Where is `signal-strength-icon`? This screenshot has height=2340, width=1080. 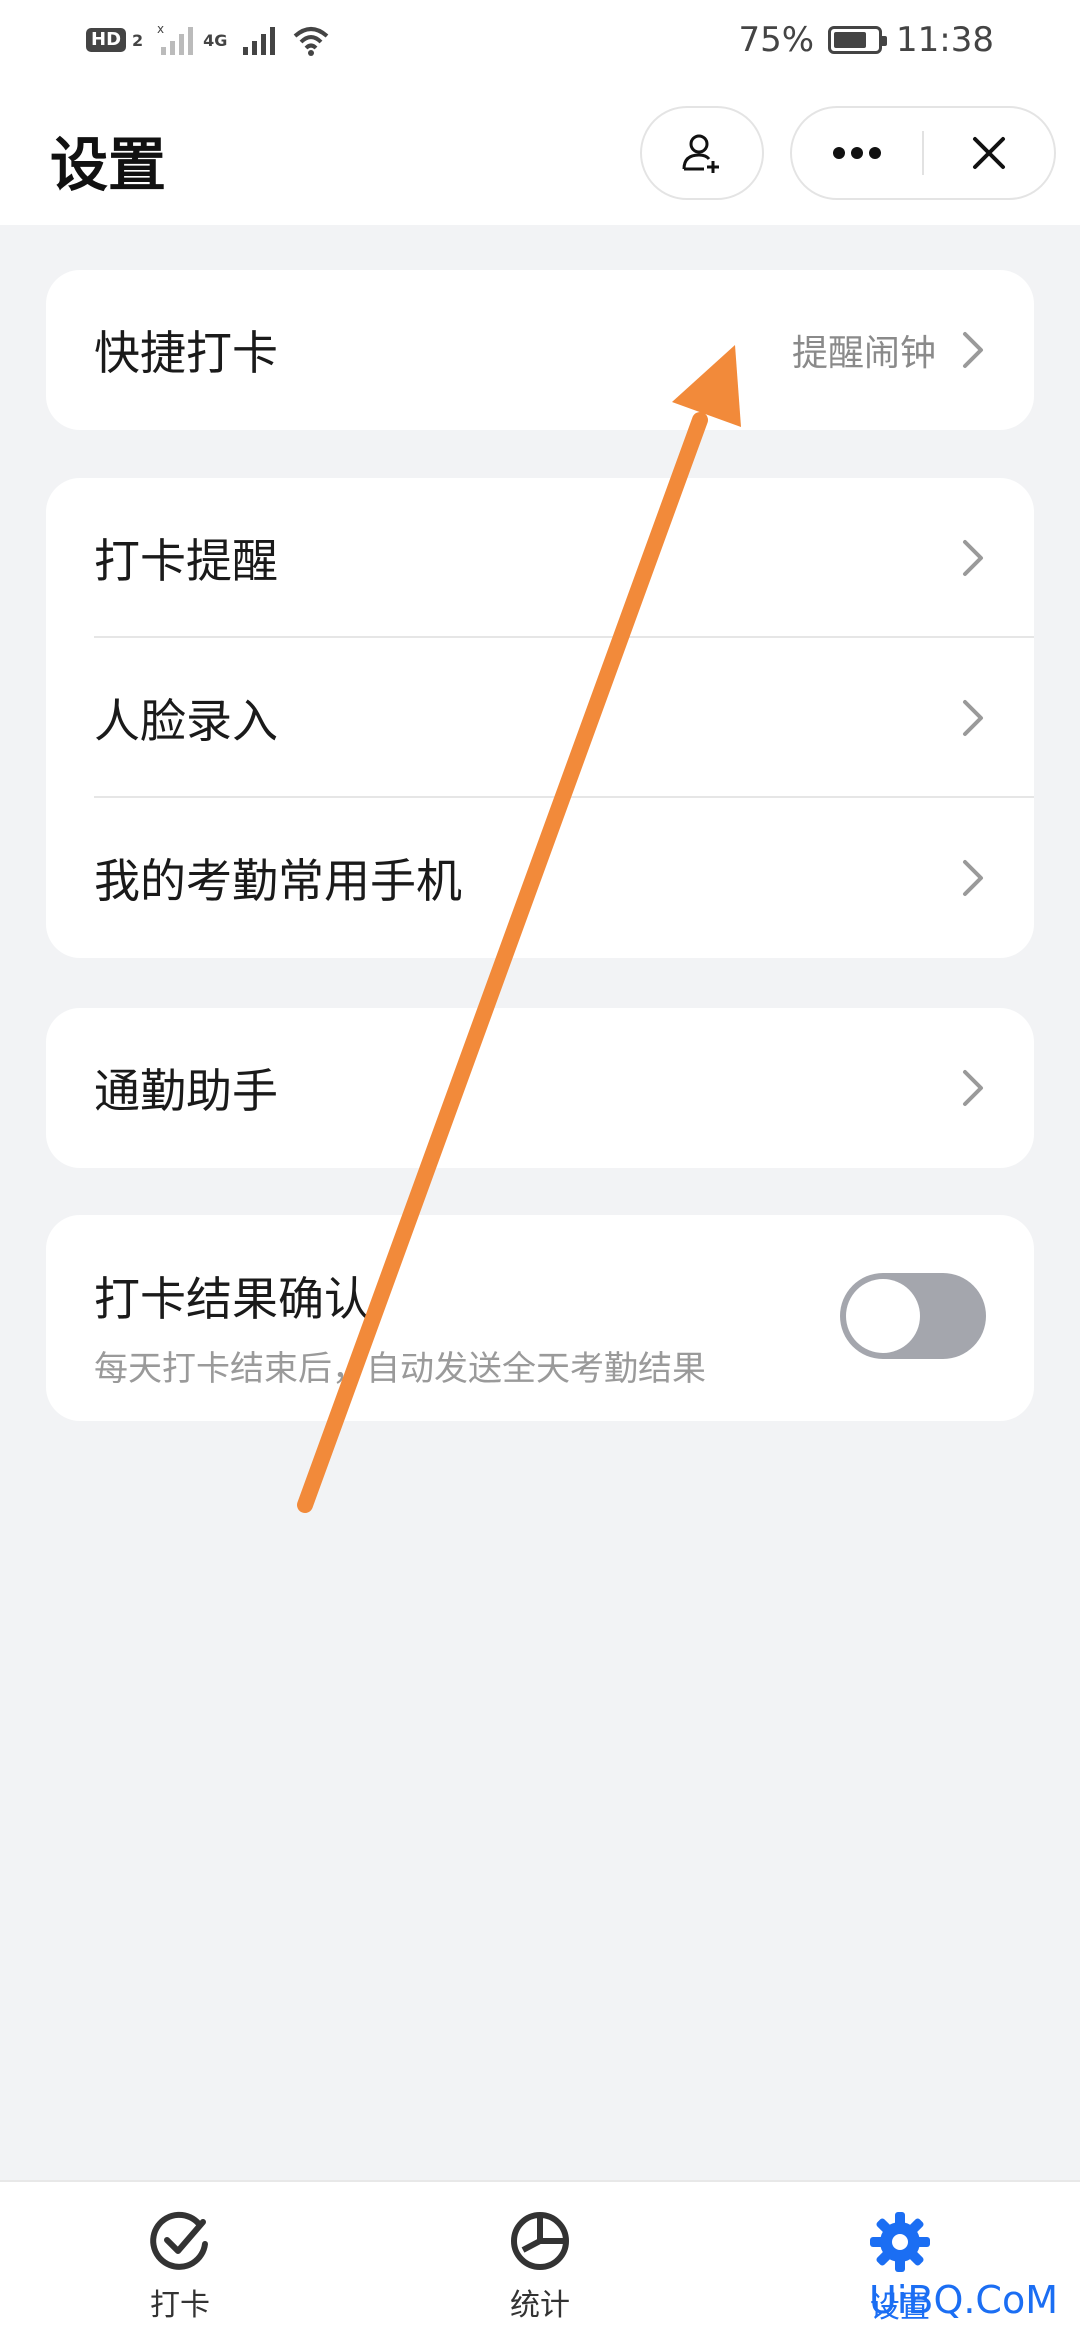
signal-strength-icon is located at coordinates (259, 41).